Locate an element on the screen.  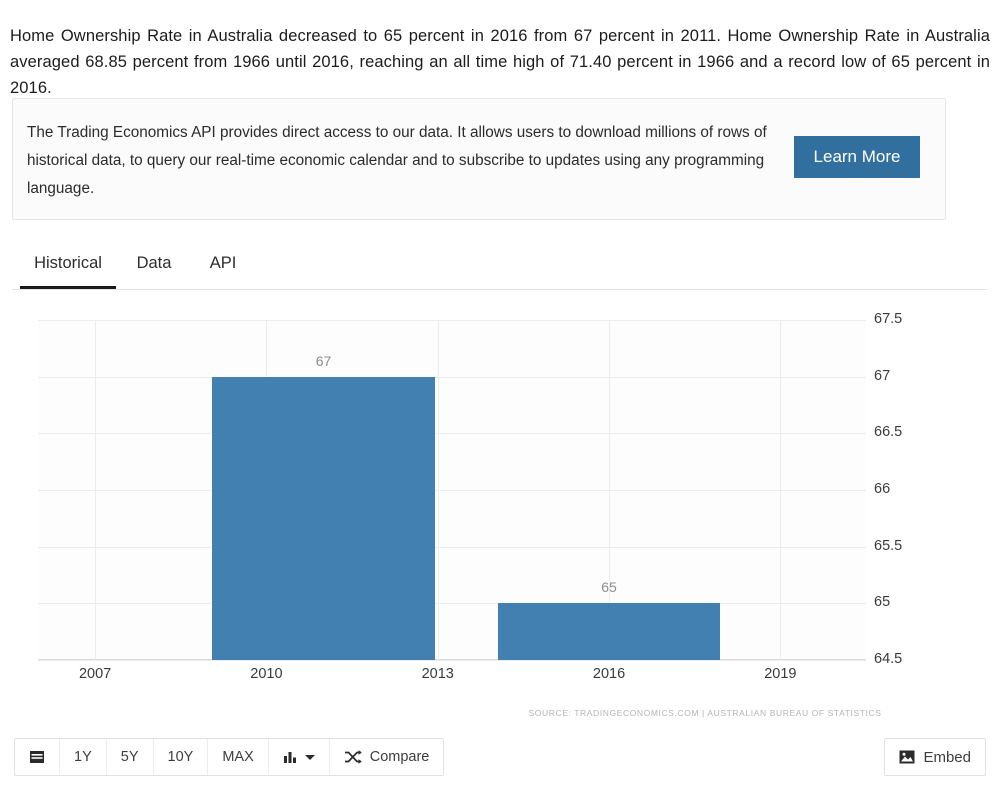
tab-api: API is located at coordinates (223, 265).